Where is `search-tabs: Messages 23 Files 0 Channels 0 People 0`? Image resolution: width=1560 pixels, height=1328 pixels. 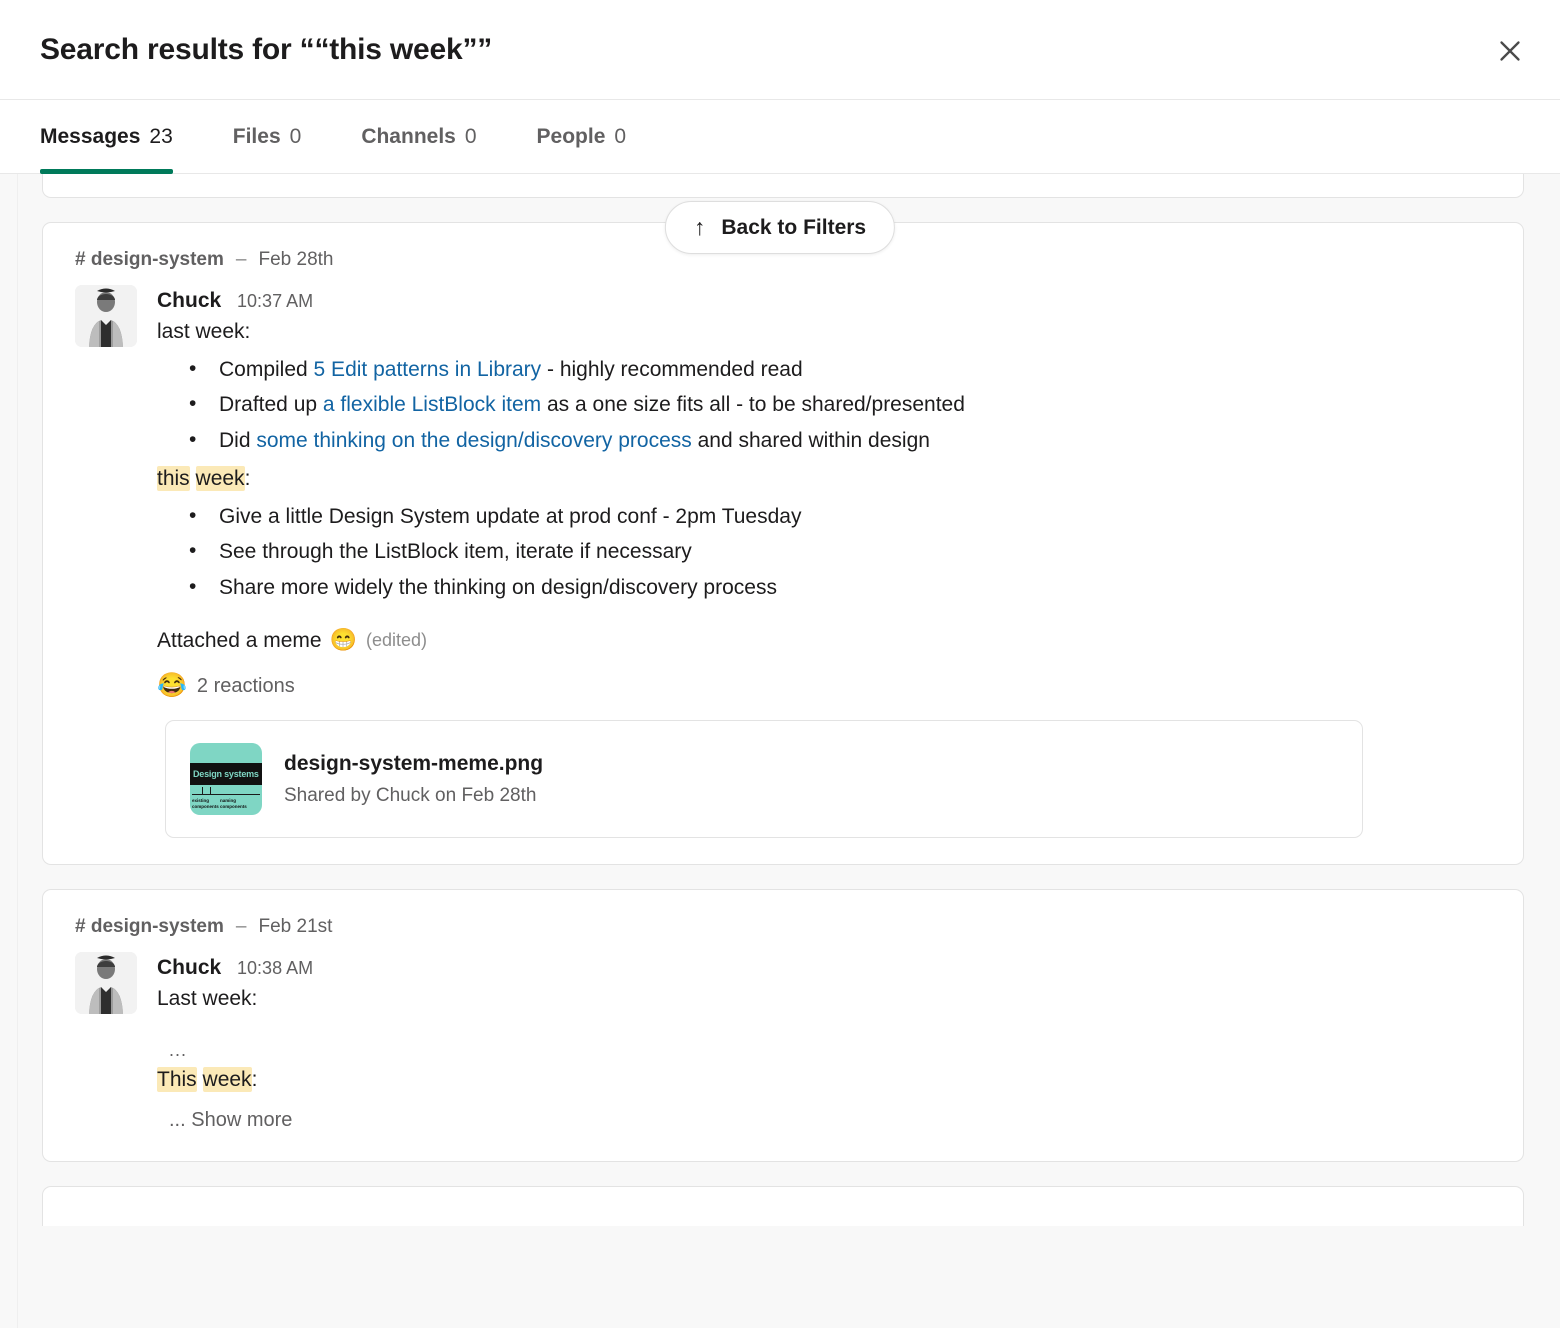 search-tabs: Messages 23 Files 0 Channels 0 People 0 is located at coordinates (780, 137).